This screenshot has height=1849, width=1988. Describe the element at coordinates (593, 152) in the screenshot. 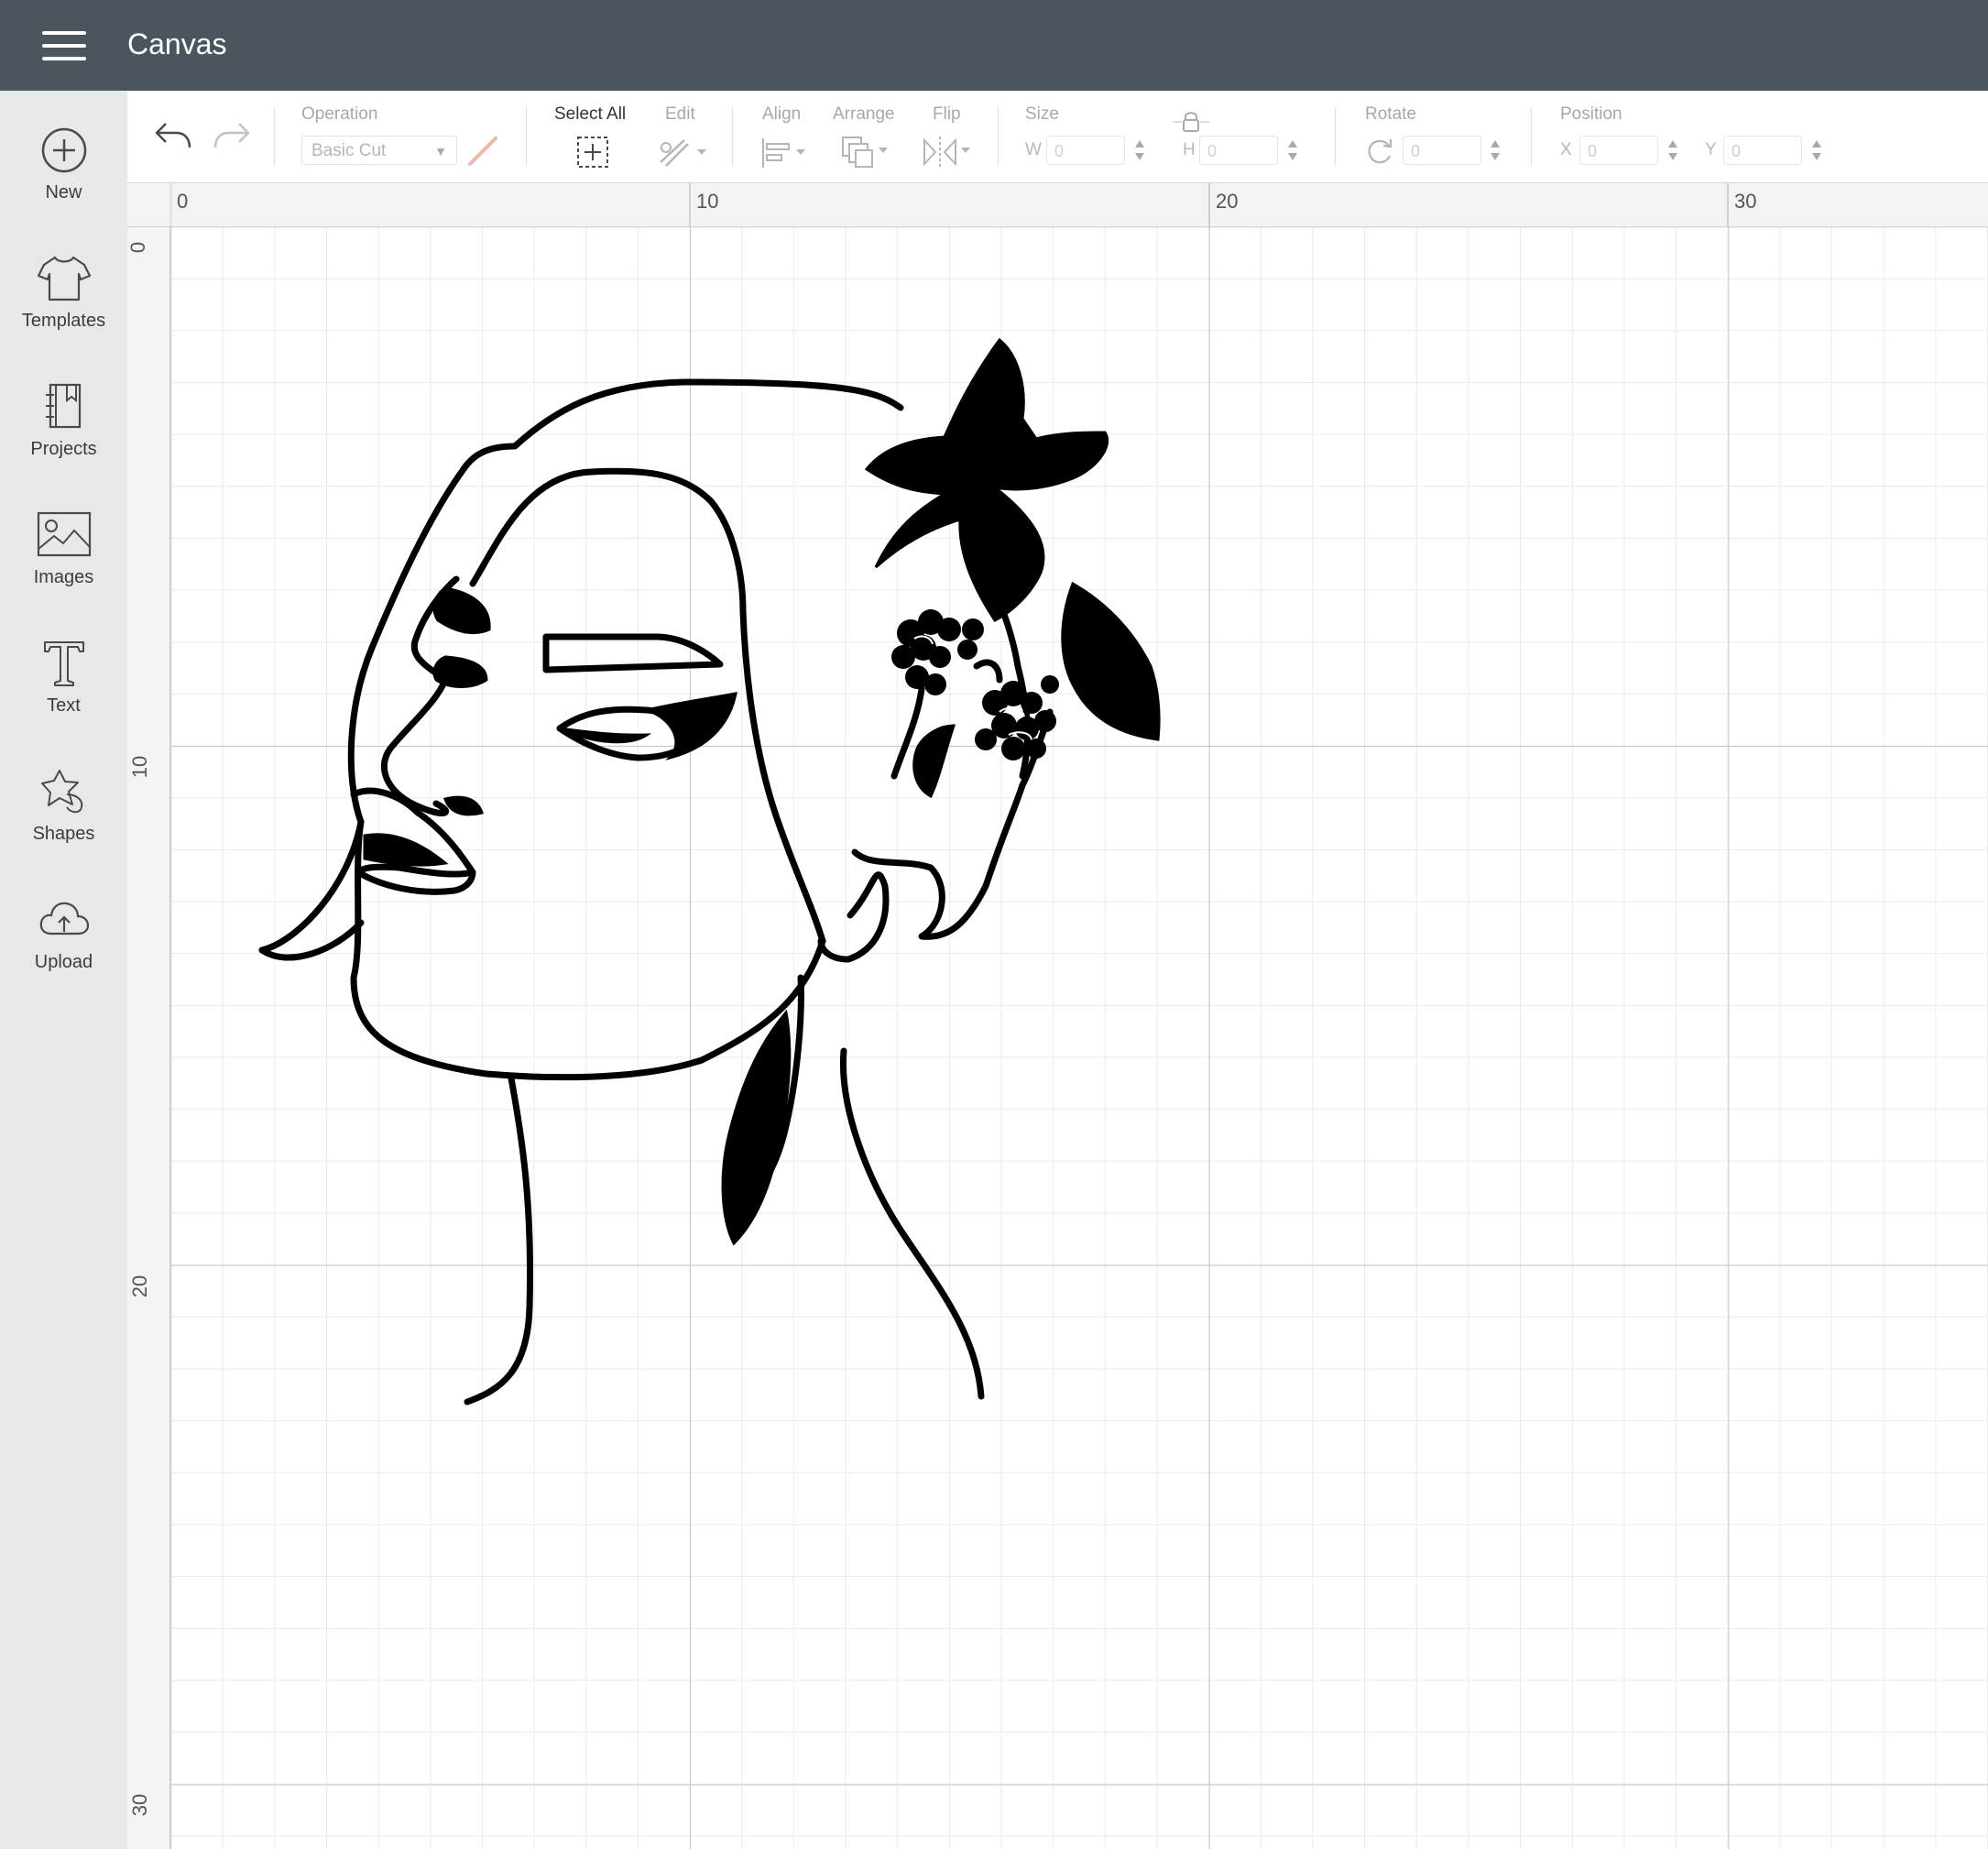

I see `select-all-icon` at that location.